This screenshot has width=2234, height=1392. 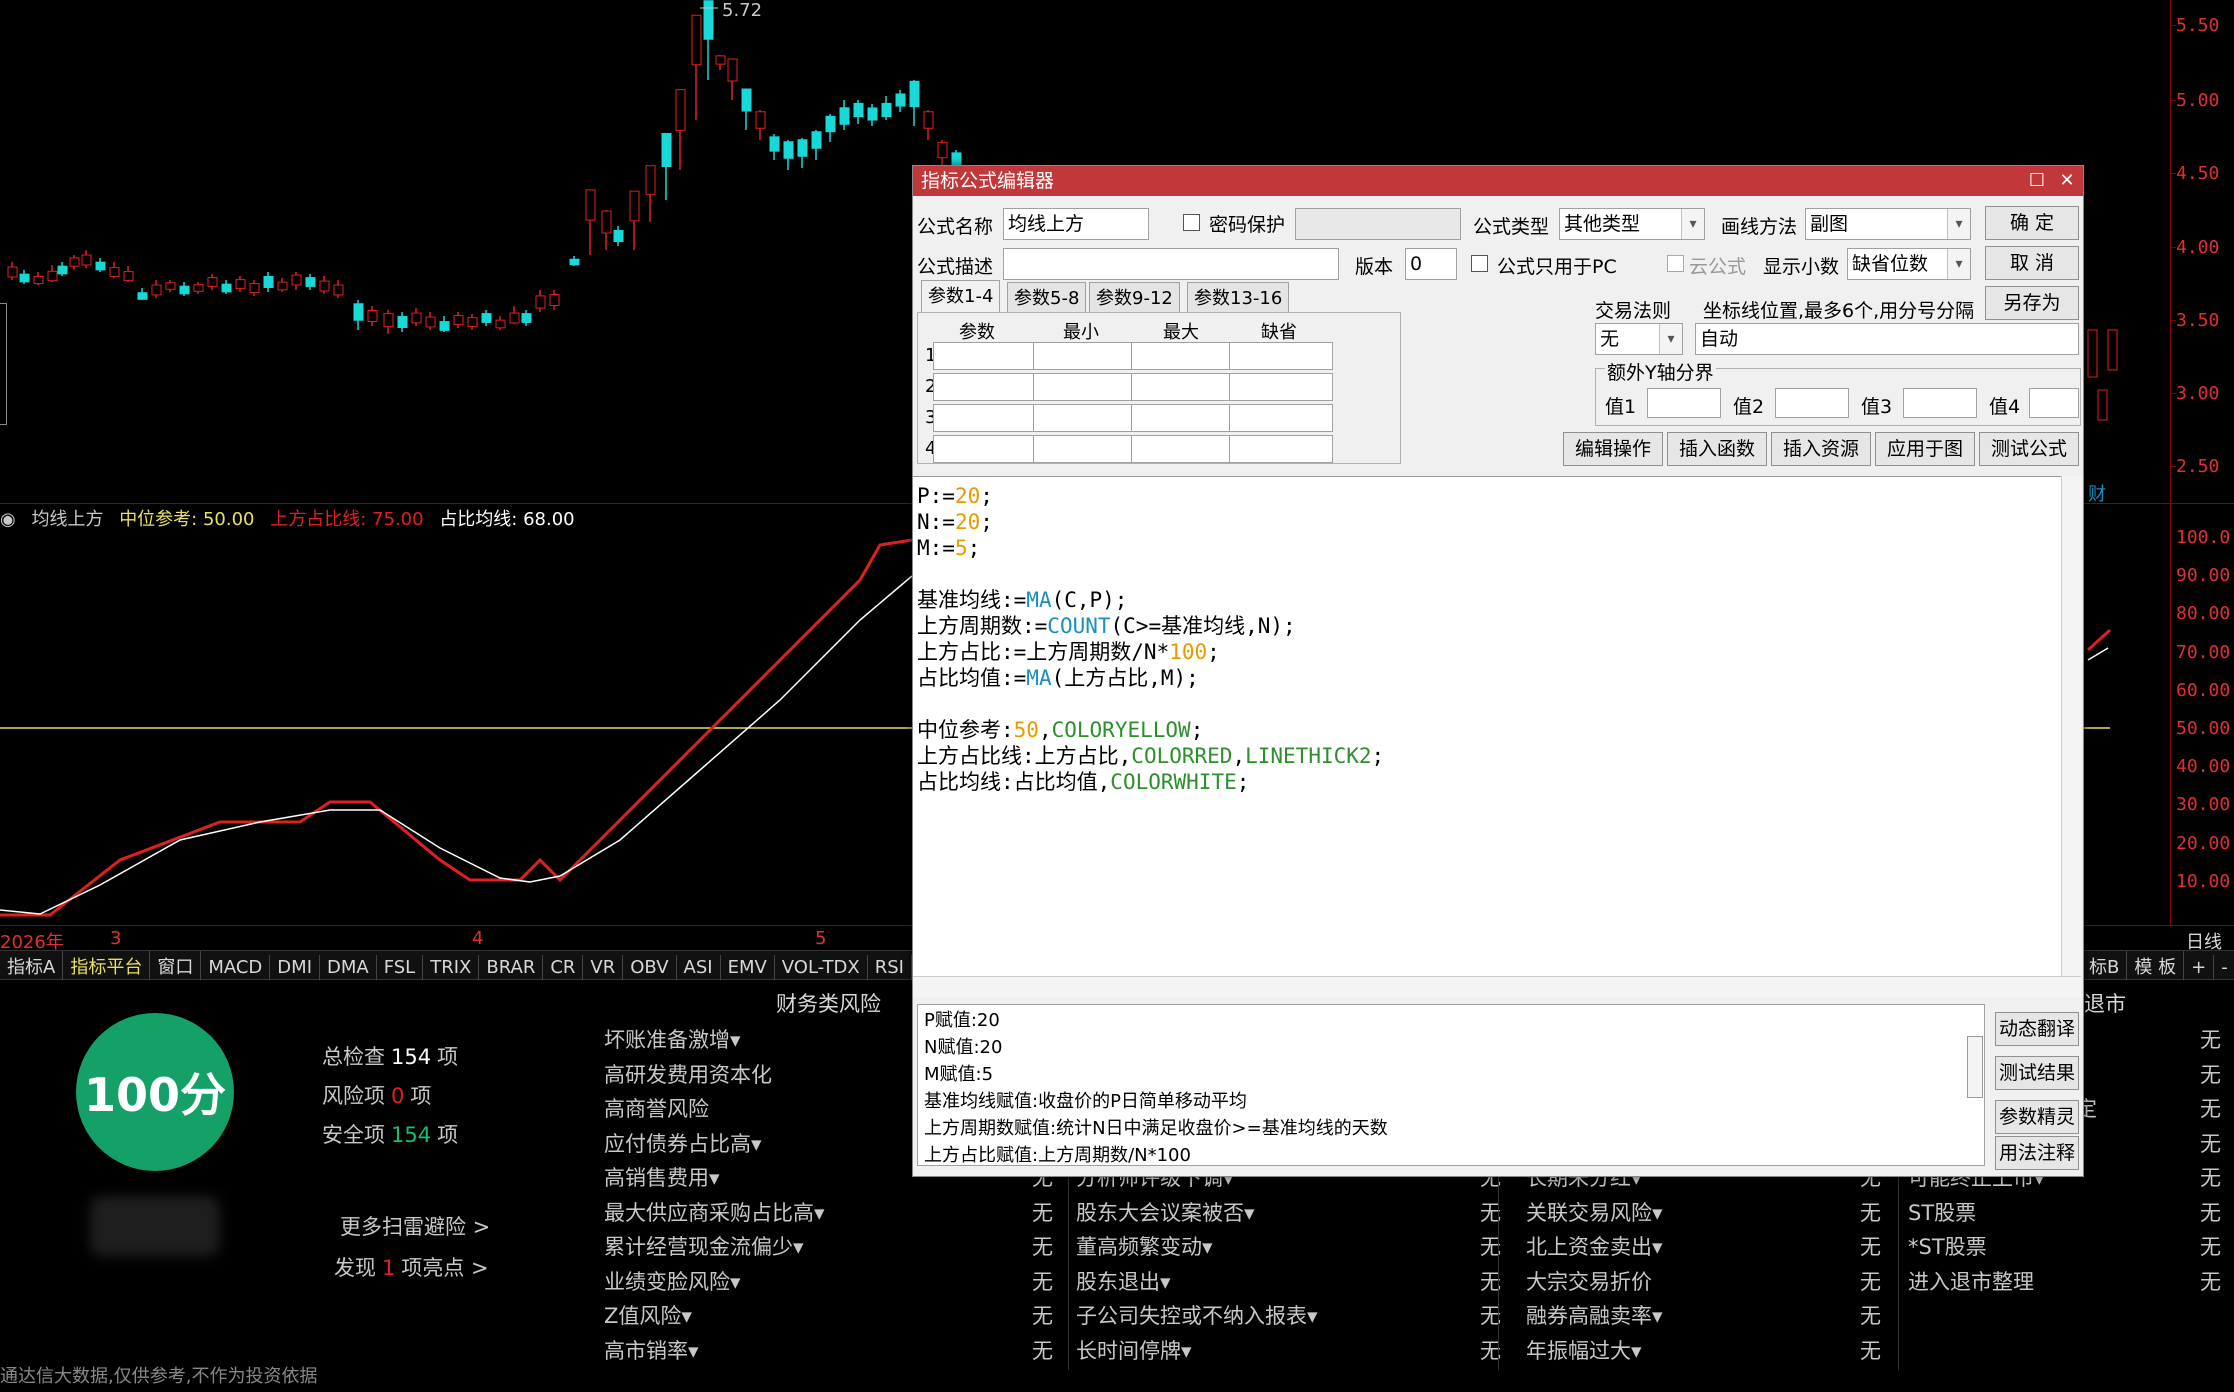 What do you see at coordinates (1497, 986) in the screenshot?
I see `code-horizontal-scrollbar` at bounding box center [1497, 986].